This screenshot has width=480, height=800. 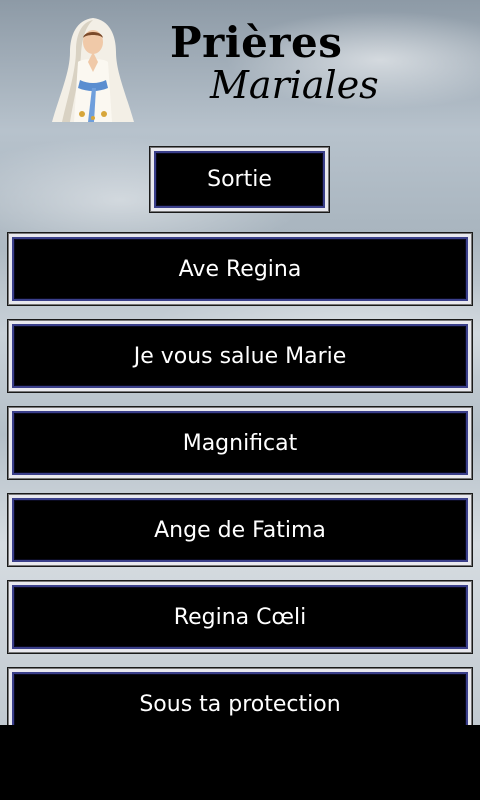 I want to click on prayer-button-sous-ta-protection: Sous ta protection, so click(x=240, y=696).